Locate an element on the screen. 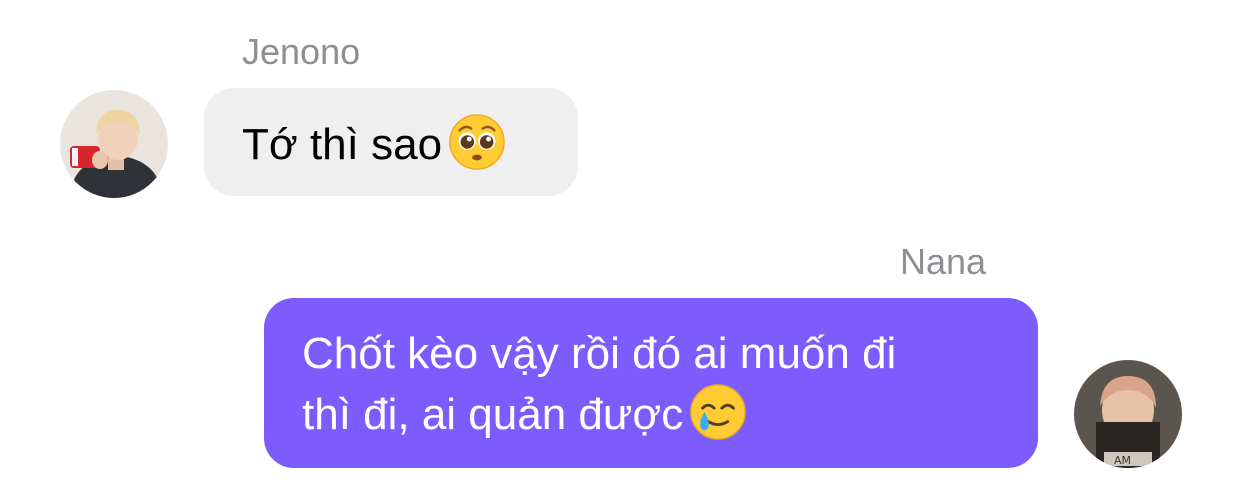 The height and width of the screenshot is (504, 1242). message-text-line-1: Chốt kèo vậy rồi đó ai muốn đi is located at coordinates (599, 353).